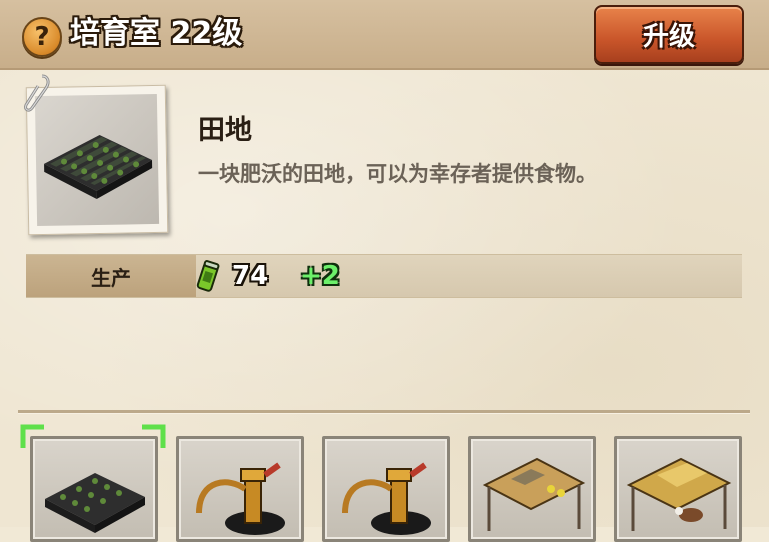 The image size is (769, 542). I want to click on item-name: 田地, so click(225, 130).